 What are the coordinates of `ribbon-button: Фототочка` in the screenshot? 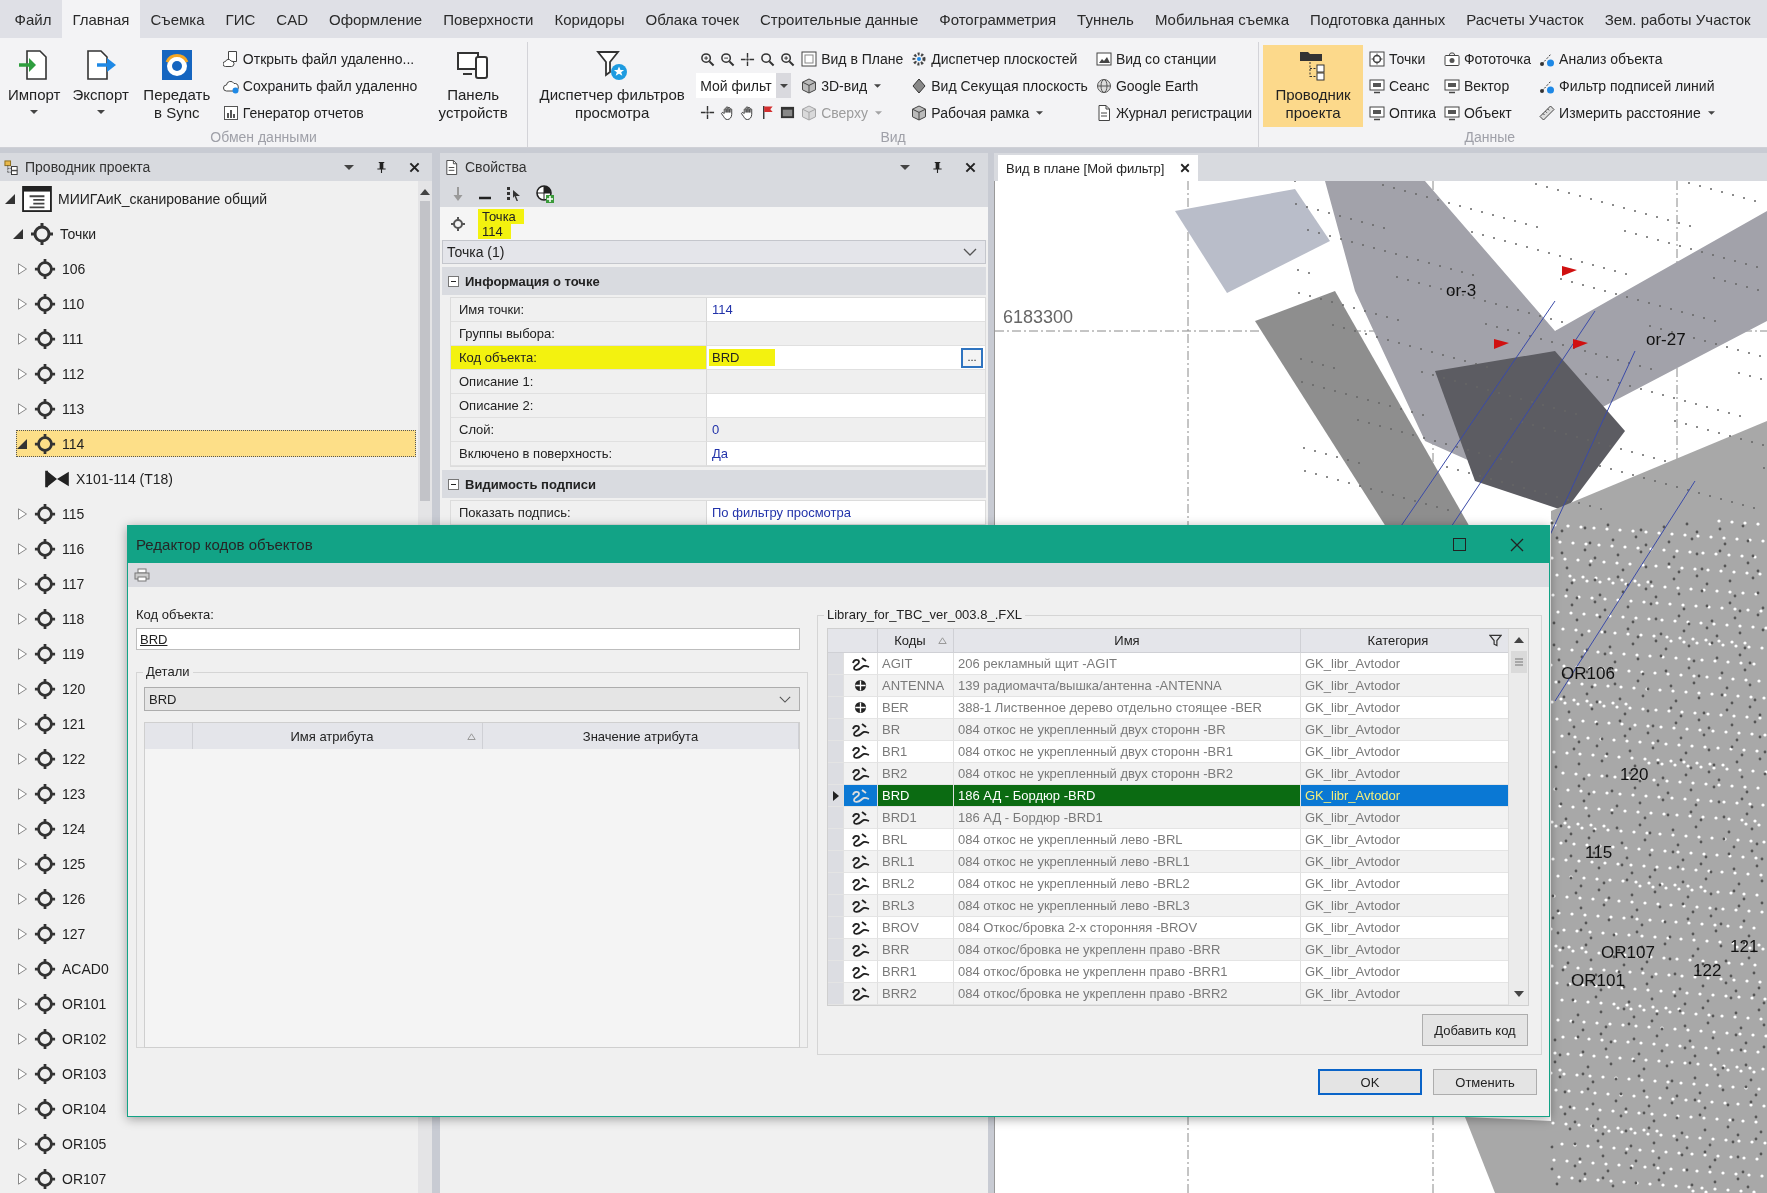 It's located at (1487, 58).